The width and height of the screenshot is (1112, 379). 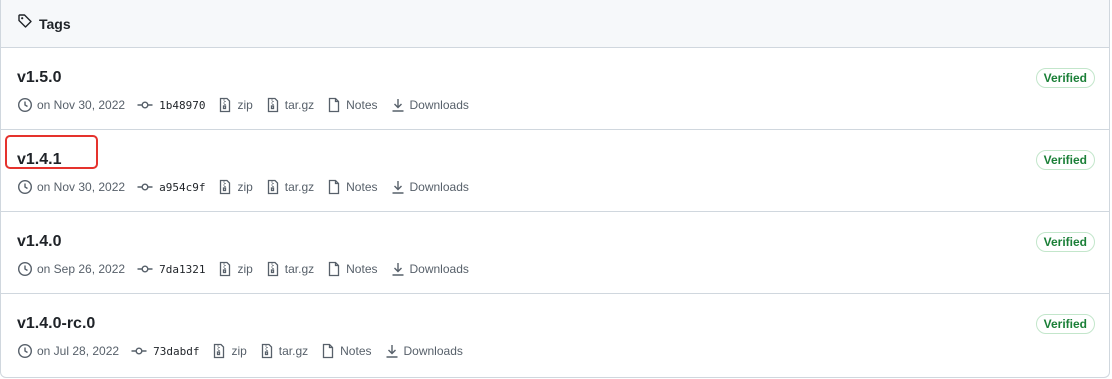 I want to click on commit-link: a954c9f, so click(x=171, y=187).